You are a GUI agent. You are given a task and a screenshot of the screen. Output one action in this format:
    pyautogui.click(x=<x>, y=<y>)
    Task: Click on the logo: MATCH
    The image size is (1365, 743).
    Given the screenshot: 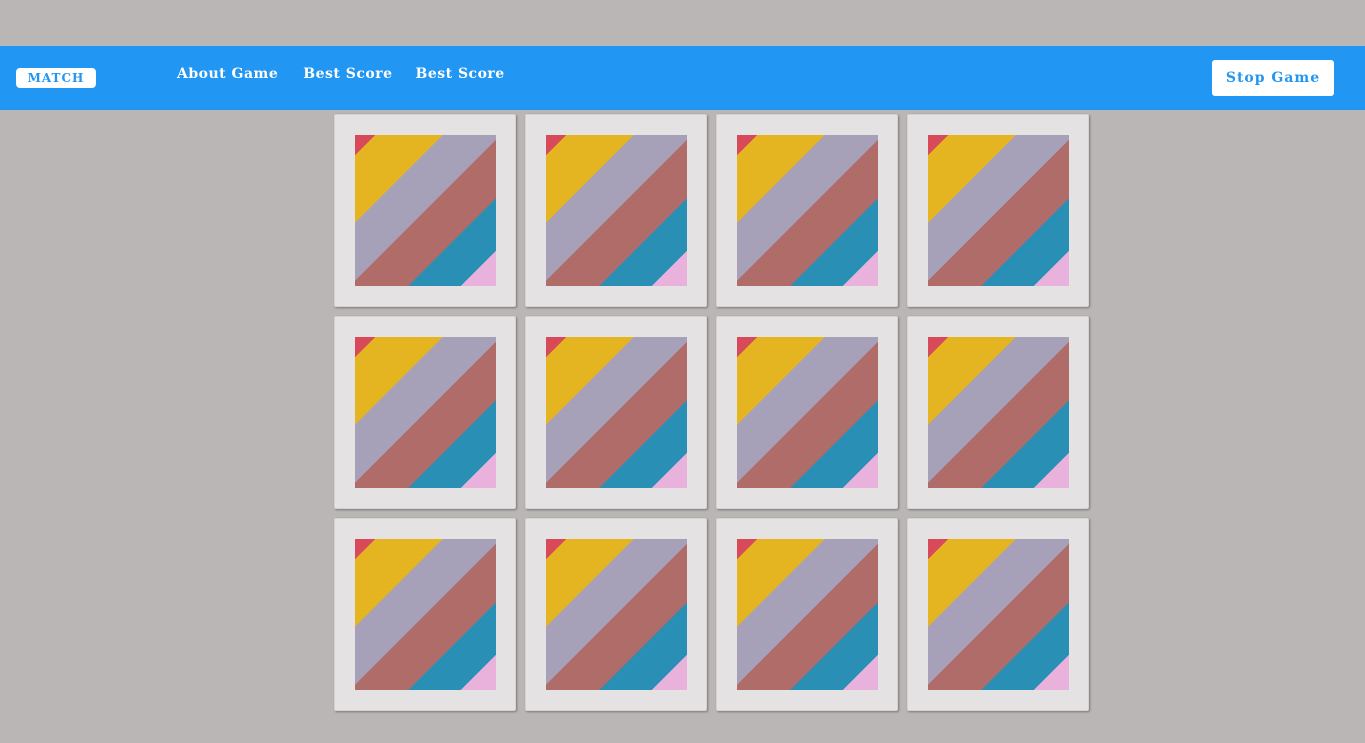 What is the action you would take?
    pyautogui.click(x=56, y=78)
    